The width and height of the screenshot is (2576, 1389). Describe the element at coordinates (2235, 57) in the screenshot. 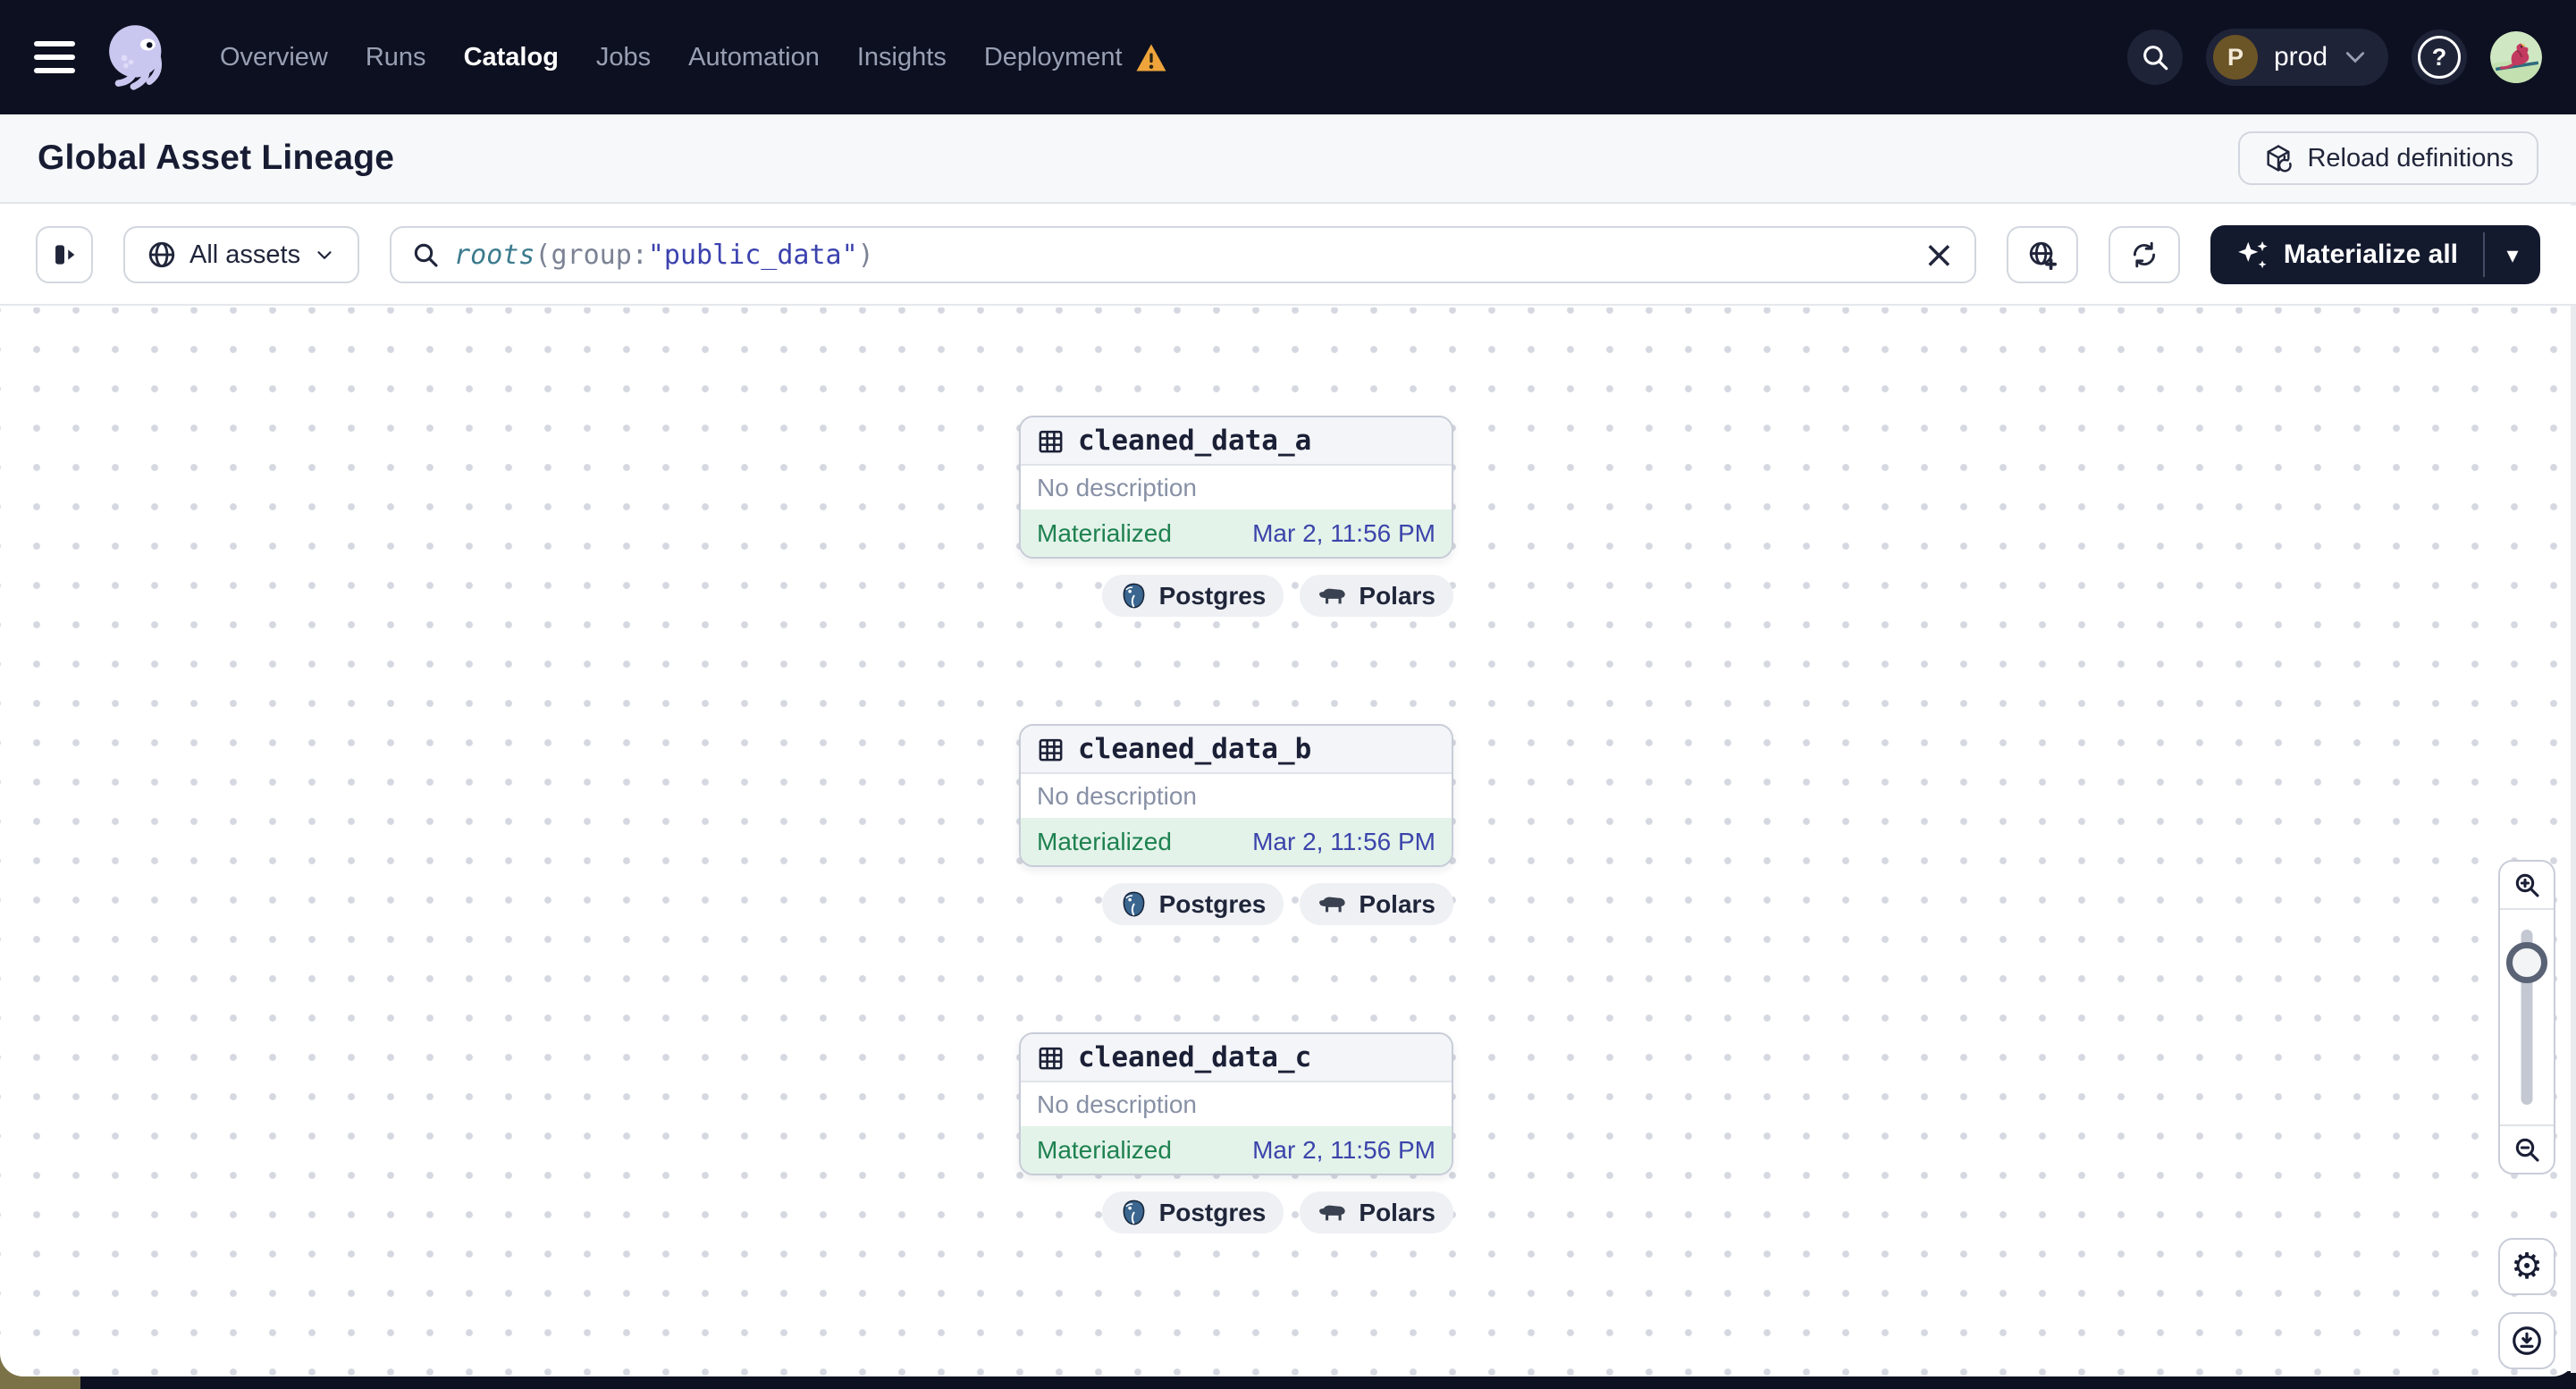

I see `deployment-badge: P` at that location.